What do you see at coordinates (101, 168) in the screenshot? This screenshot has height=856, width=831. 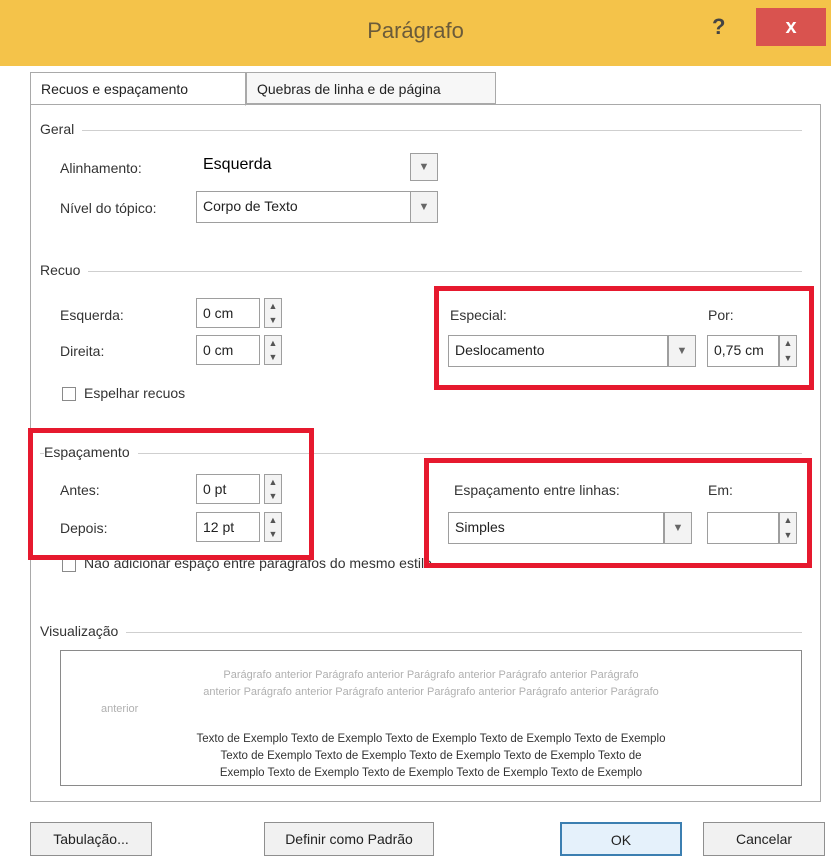 I see `alinhamento-label: Alinhamento:` at bounding box center [101, 168].